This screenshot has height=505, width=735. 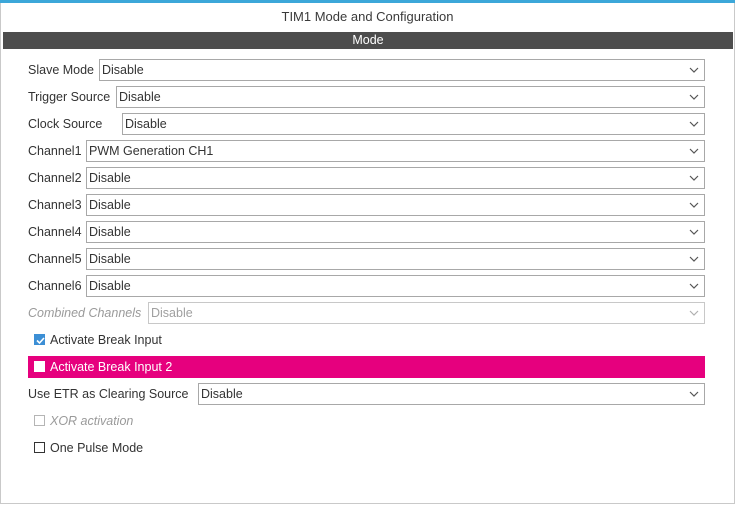 I want to click on combined-channels-value: Disable, so click(x=172, y=313).